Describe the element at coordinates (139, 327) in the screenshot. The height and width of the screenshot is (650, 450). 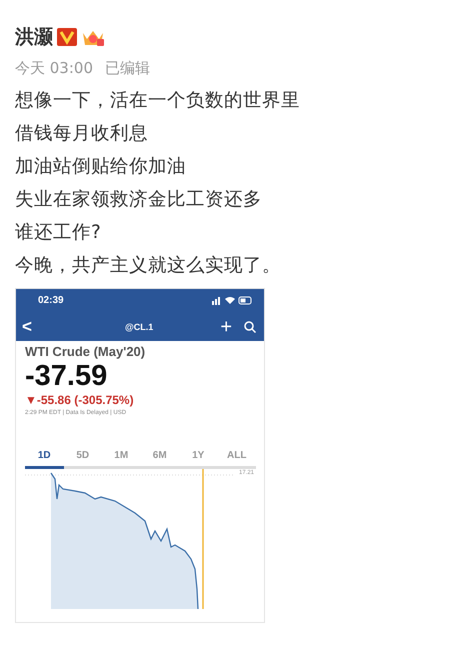
I see `nav-title: @CL.1` at that location.